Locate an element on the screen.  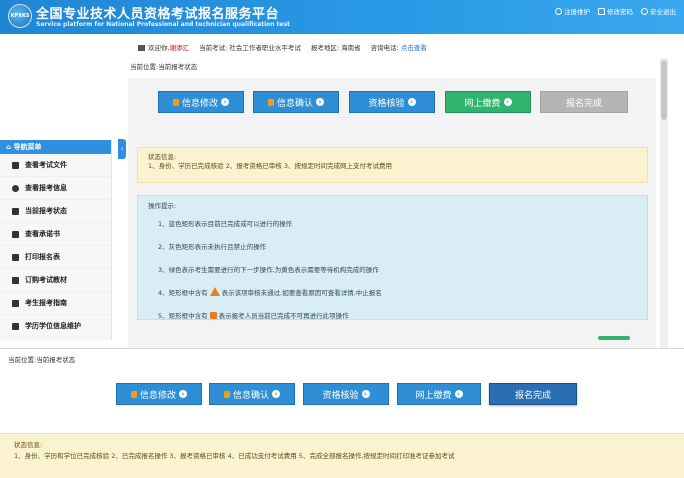
ops-line: 4、矩形框中含有 表示该项审核未通过,如要查看原因可查看详情,中止报名 is located at coordinates (270, 292).